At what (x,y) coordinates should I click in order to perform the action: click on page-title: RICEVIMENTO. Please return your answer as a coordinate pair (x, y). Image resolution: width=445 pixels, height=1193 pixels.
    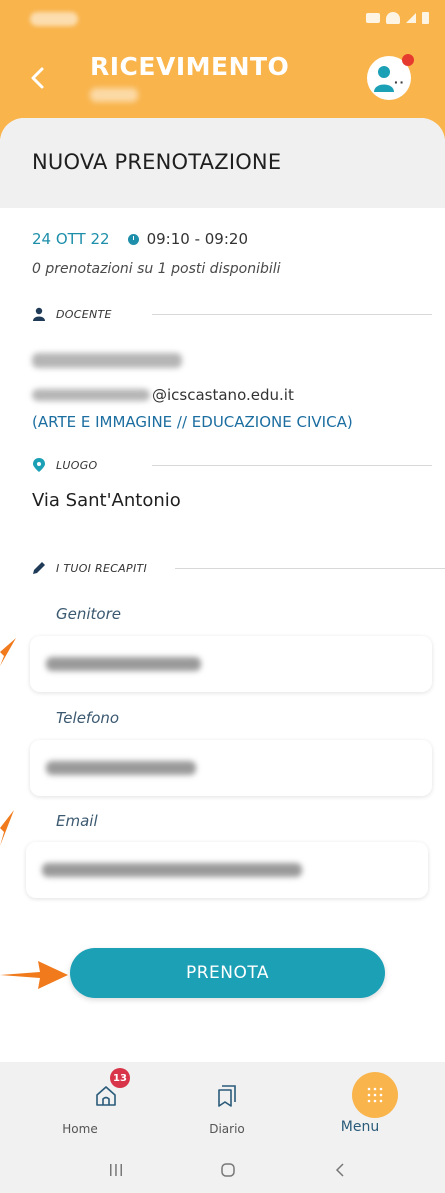
    Looking at the image, I should click on (190, 66).